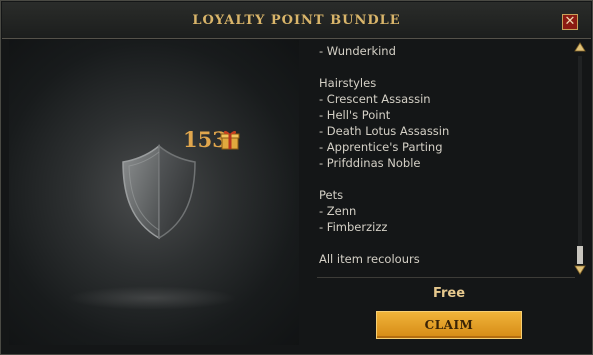 This screenshot has width=593, height=355. What do you see at coordinates (580, 270) in the screenshot?
I see `scroll-down-icon` at bounding box center [580, 270].